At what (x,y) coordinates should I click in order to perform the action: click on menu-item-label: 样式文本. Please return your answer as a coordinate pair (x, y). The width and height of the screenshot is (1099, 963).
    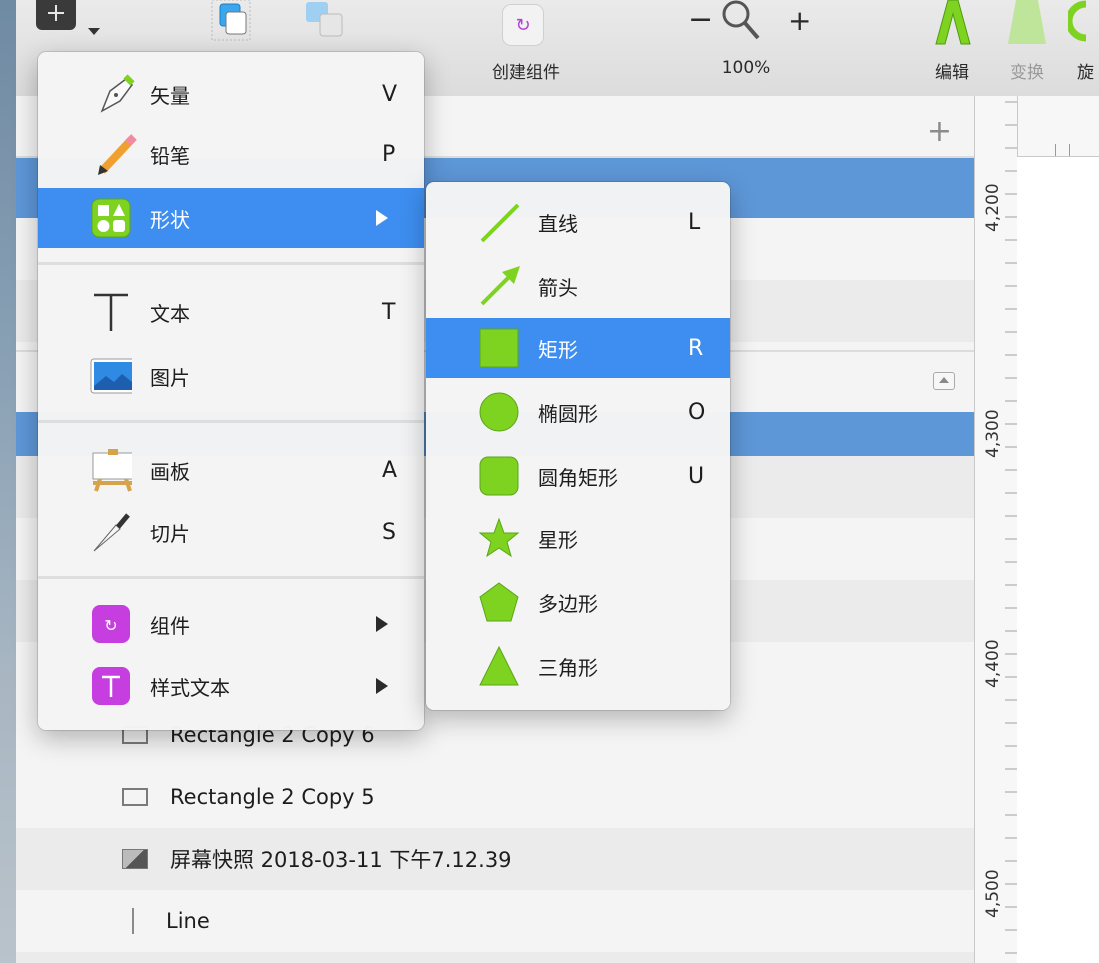
    Looking at the image, I should click on (190, 687).